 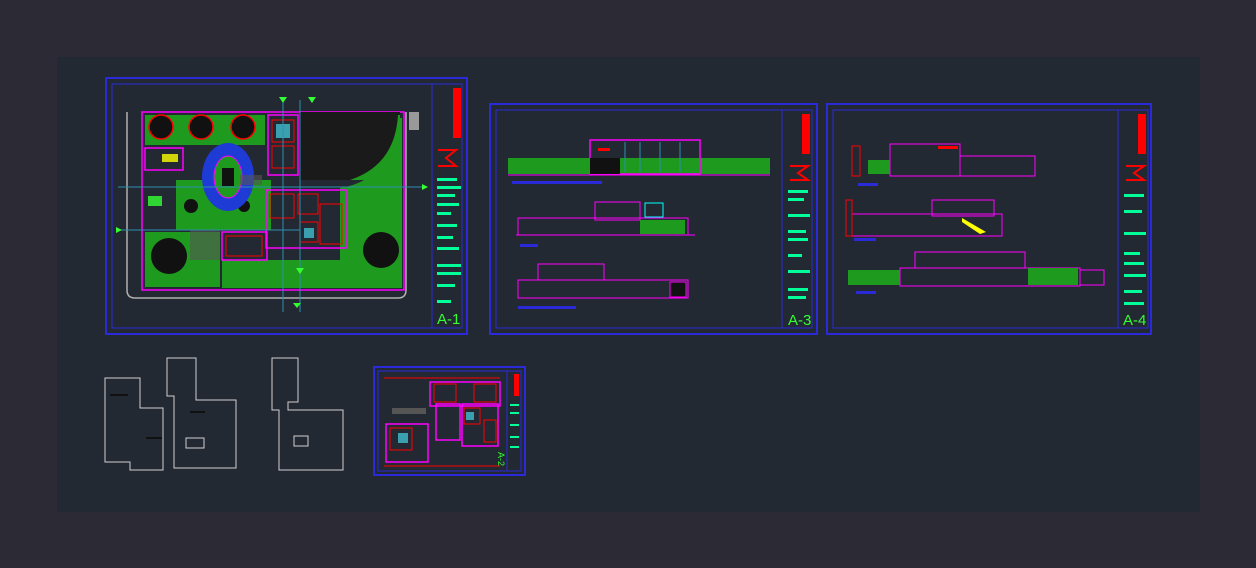 What do you see at coordinates (653, 219) in the screenshot?
I see `sheet-a3` at bounding box center [653, 219].